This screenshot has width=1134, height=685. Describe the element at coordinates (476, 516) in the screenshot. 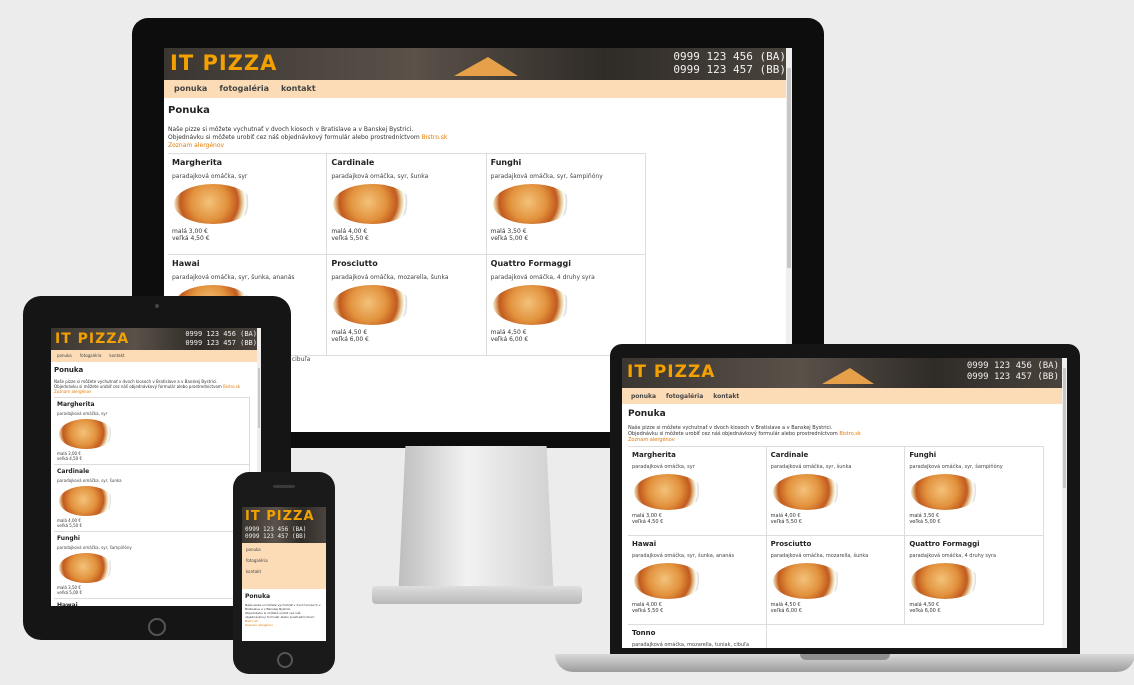

I see `desktop-monitor-stand` at that location.